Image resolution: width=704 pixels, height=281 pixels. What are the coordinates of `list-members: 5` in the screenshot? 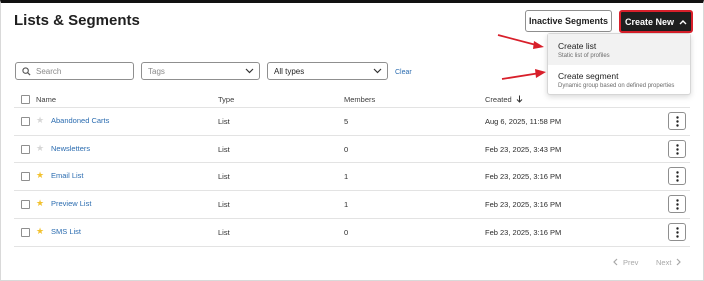 It's located at (346, 121).